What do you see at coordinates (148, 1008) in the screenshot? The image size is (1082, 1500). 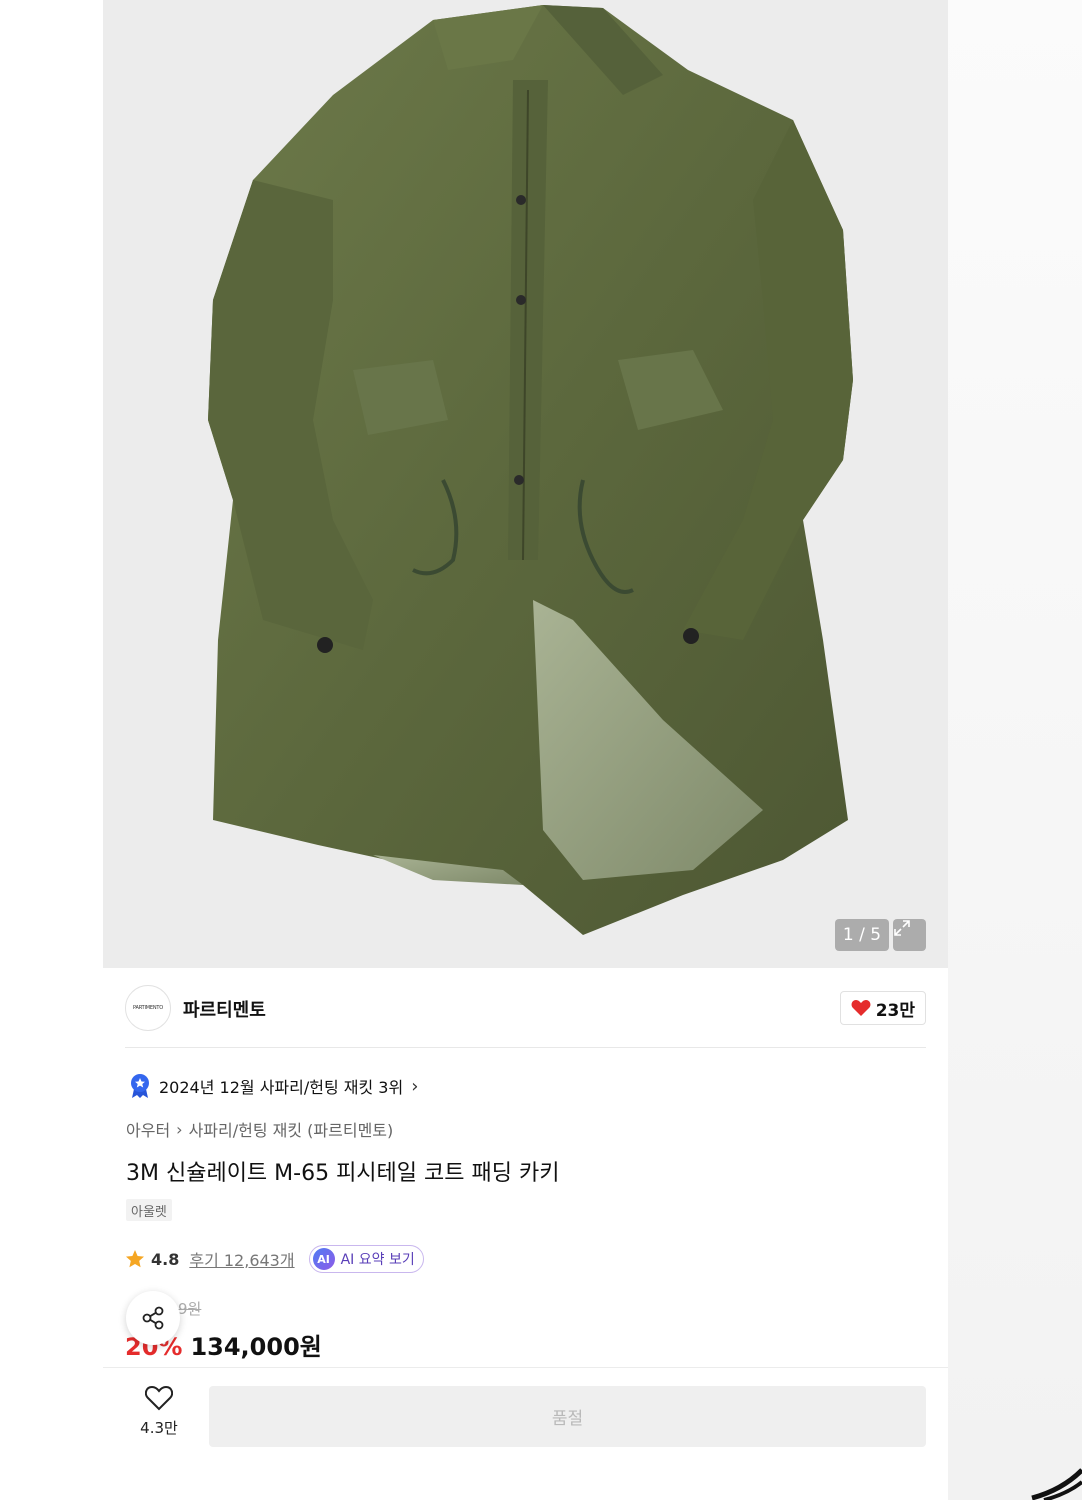 I see `brand-logo: PARTIMENTO` at bounding box center [148, 1008].